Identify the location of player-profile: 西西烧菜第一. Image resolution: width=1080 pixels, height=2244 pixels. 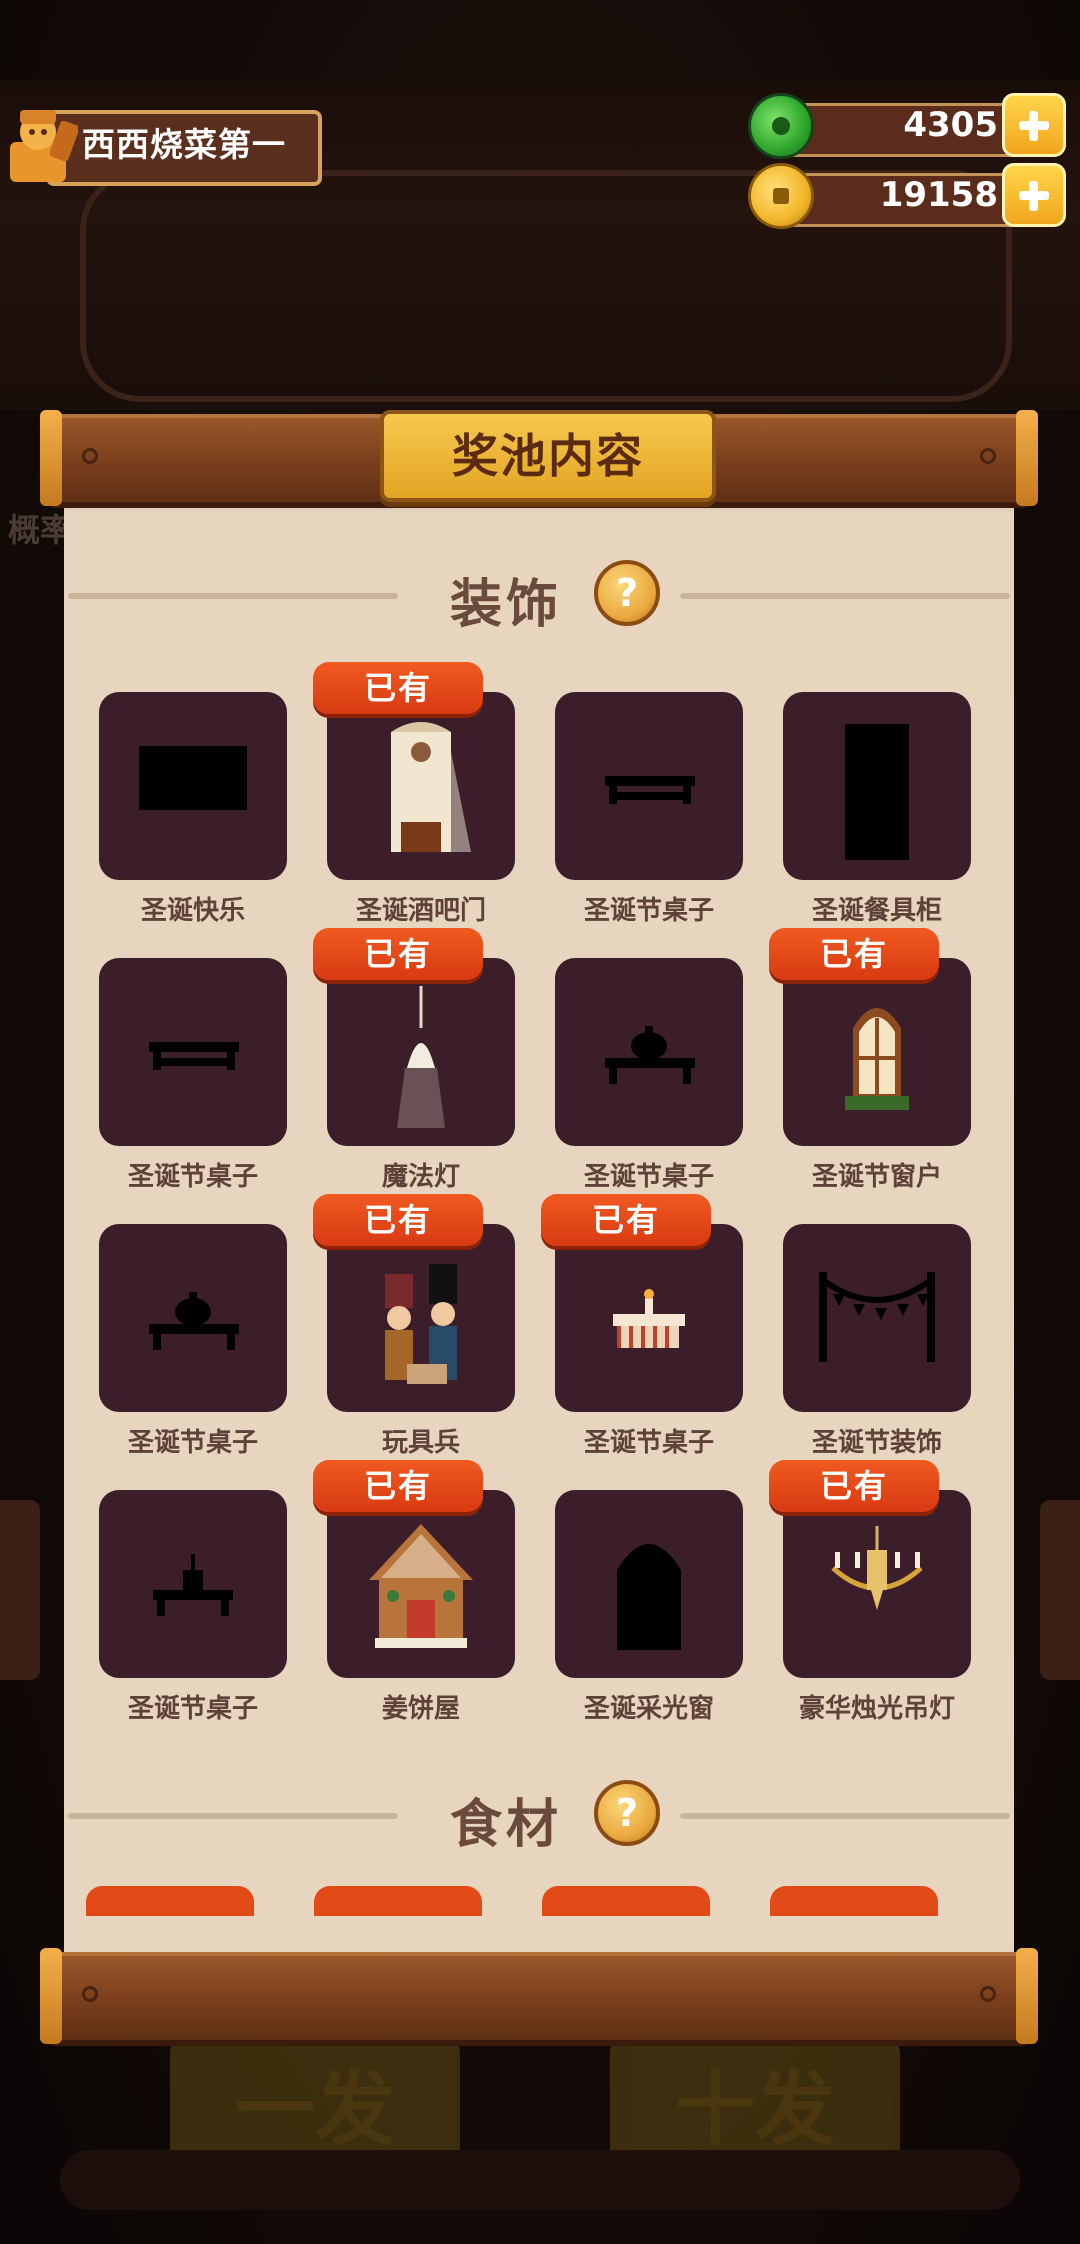
(164, 144).